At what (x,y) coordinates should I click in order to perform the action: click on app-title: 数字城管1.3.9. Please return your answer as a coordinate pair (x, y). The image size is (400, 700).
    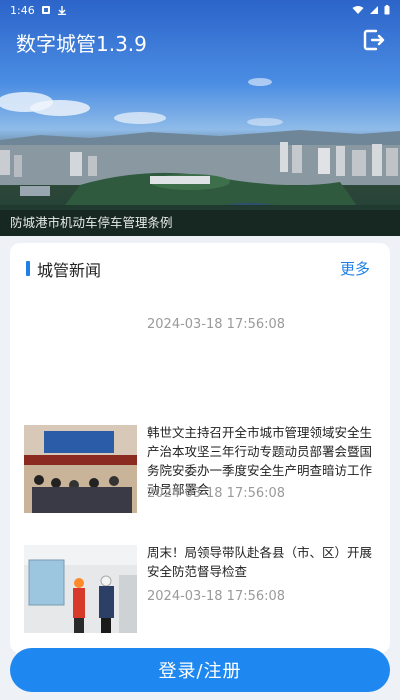
    Looking at the image, I should click on (81, 44).